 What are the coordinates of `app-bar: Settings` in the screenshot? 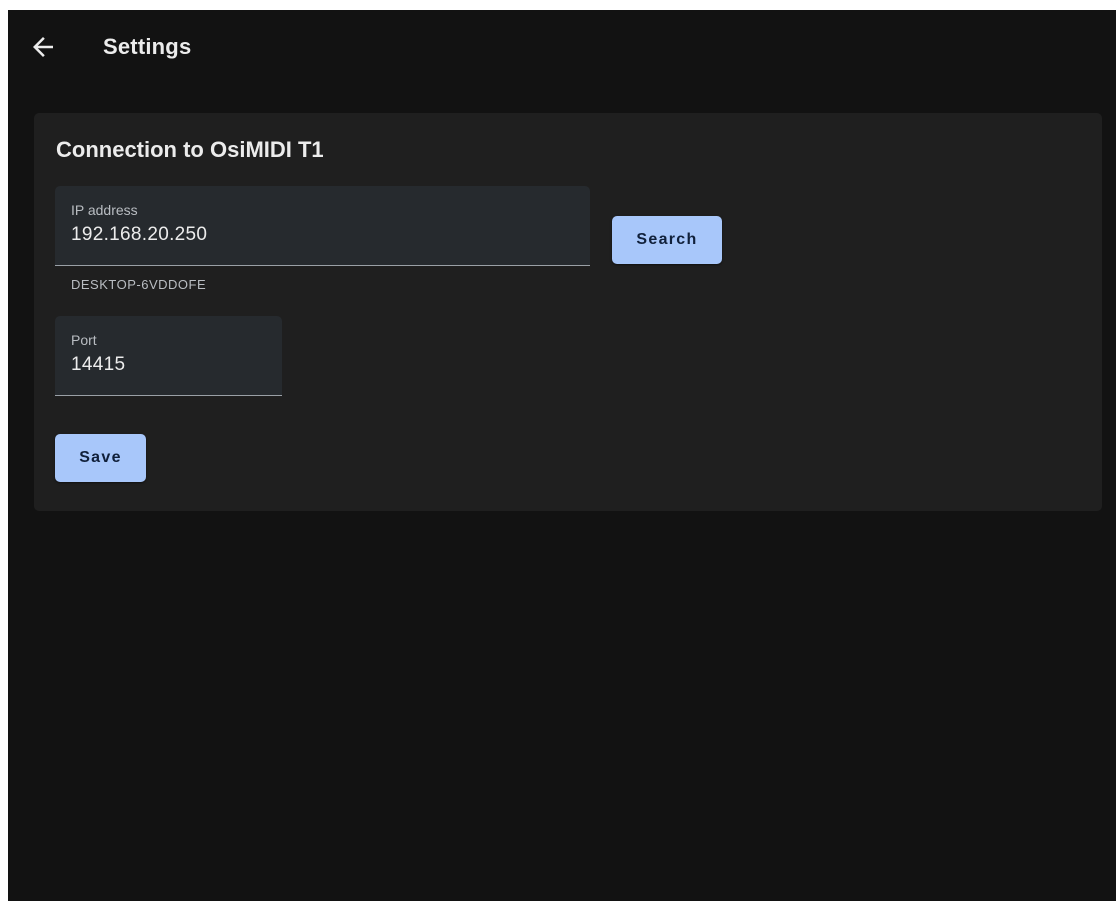 It's located at (562, 49).